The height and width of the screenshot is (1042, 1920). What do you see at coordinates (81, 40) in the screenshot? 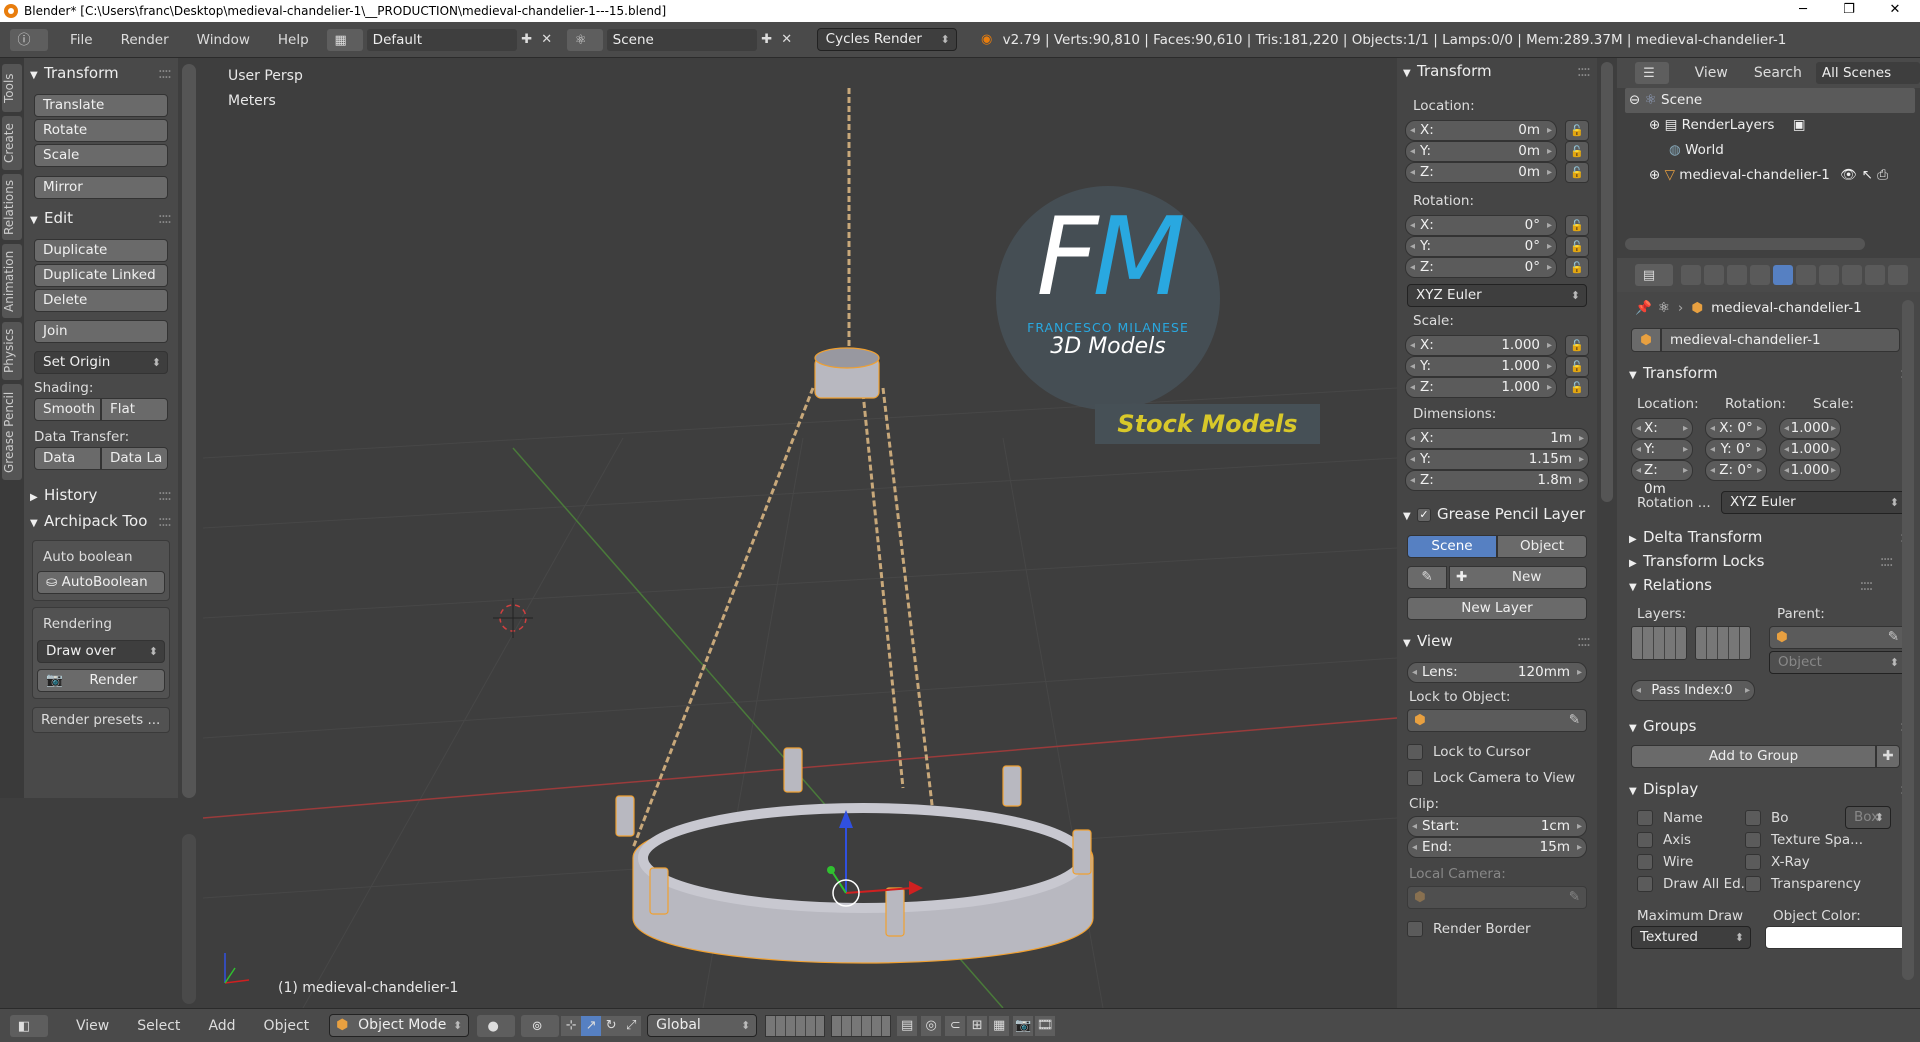
I see `menu-file: File` at bounding box center [81, 40].